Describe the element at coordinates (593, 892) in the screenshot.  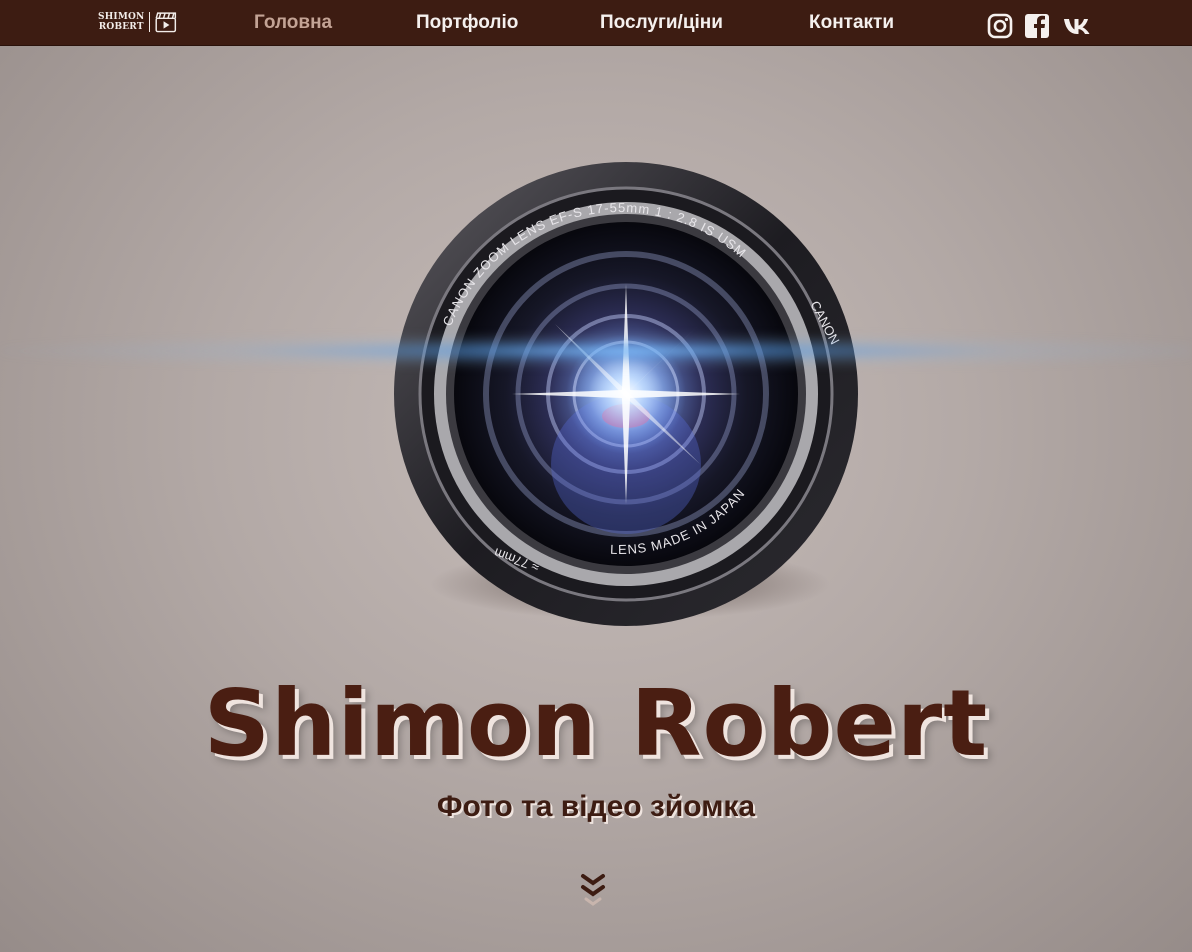
I see `scroll-down-chevron-icon` at that location.